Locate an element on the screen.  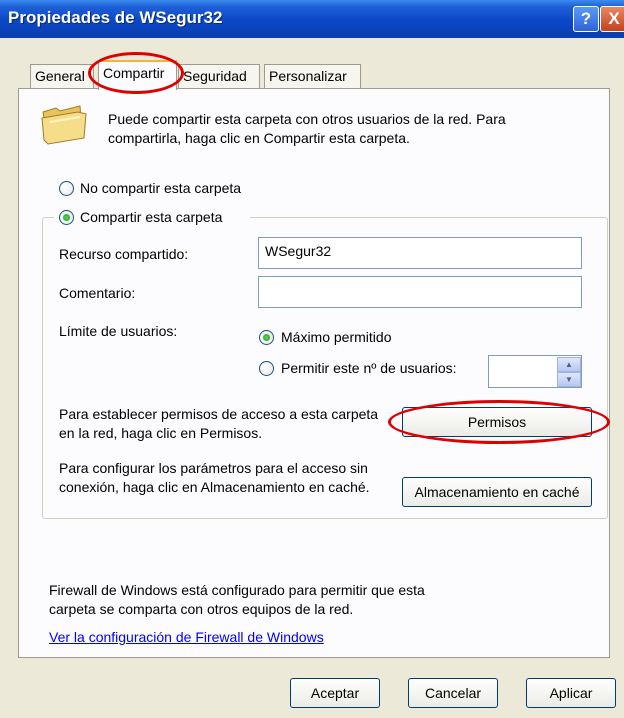
share-label: Compartir esta carpeta is located at coordinates (151, 217).